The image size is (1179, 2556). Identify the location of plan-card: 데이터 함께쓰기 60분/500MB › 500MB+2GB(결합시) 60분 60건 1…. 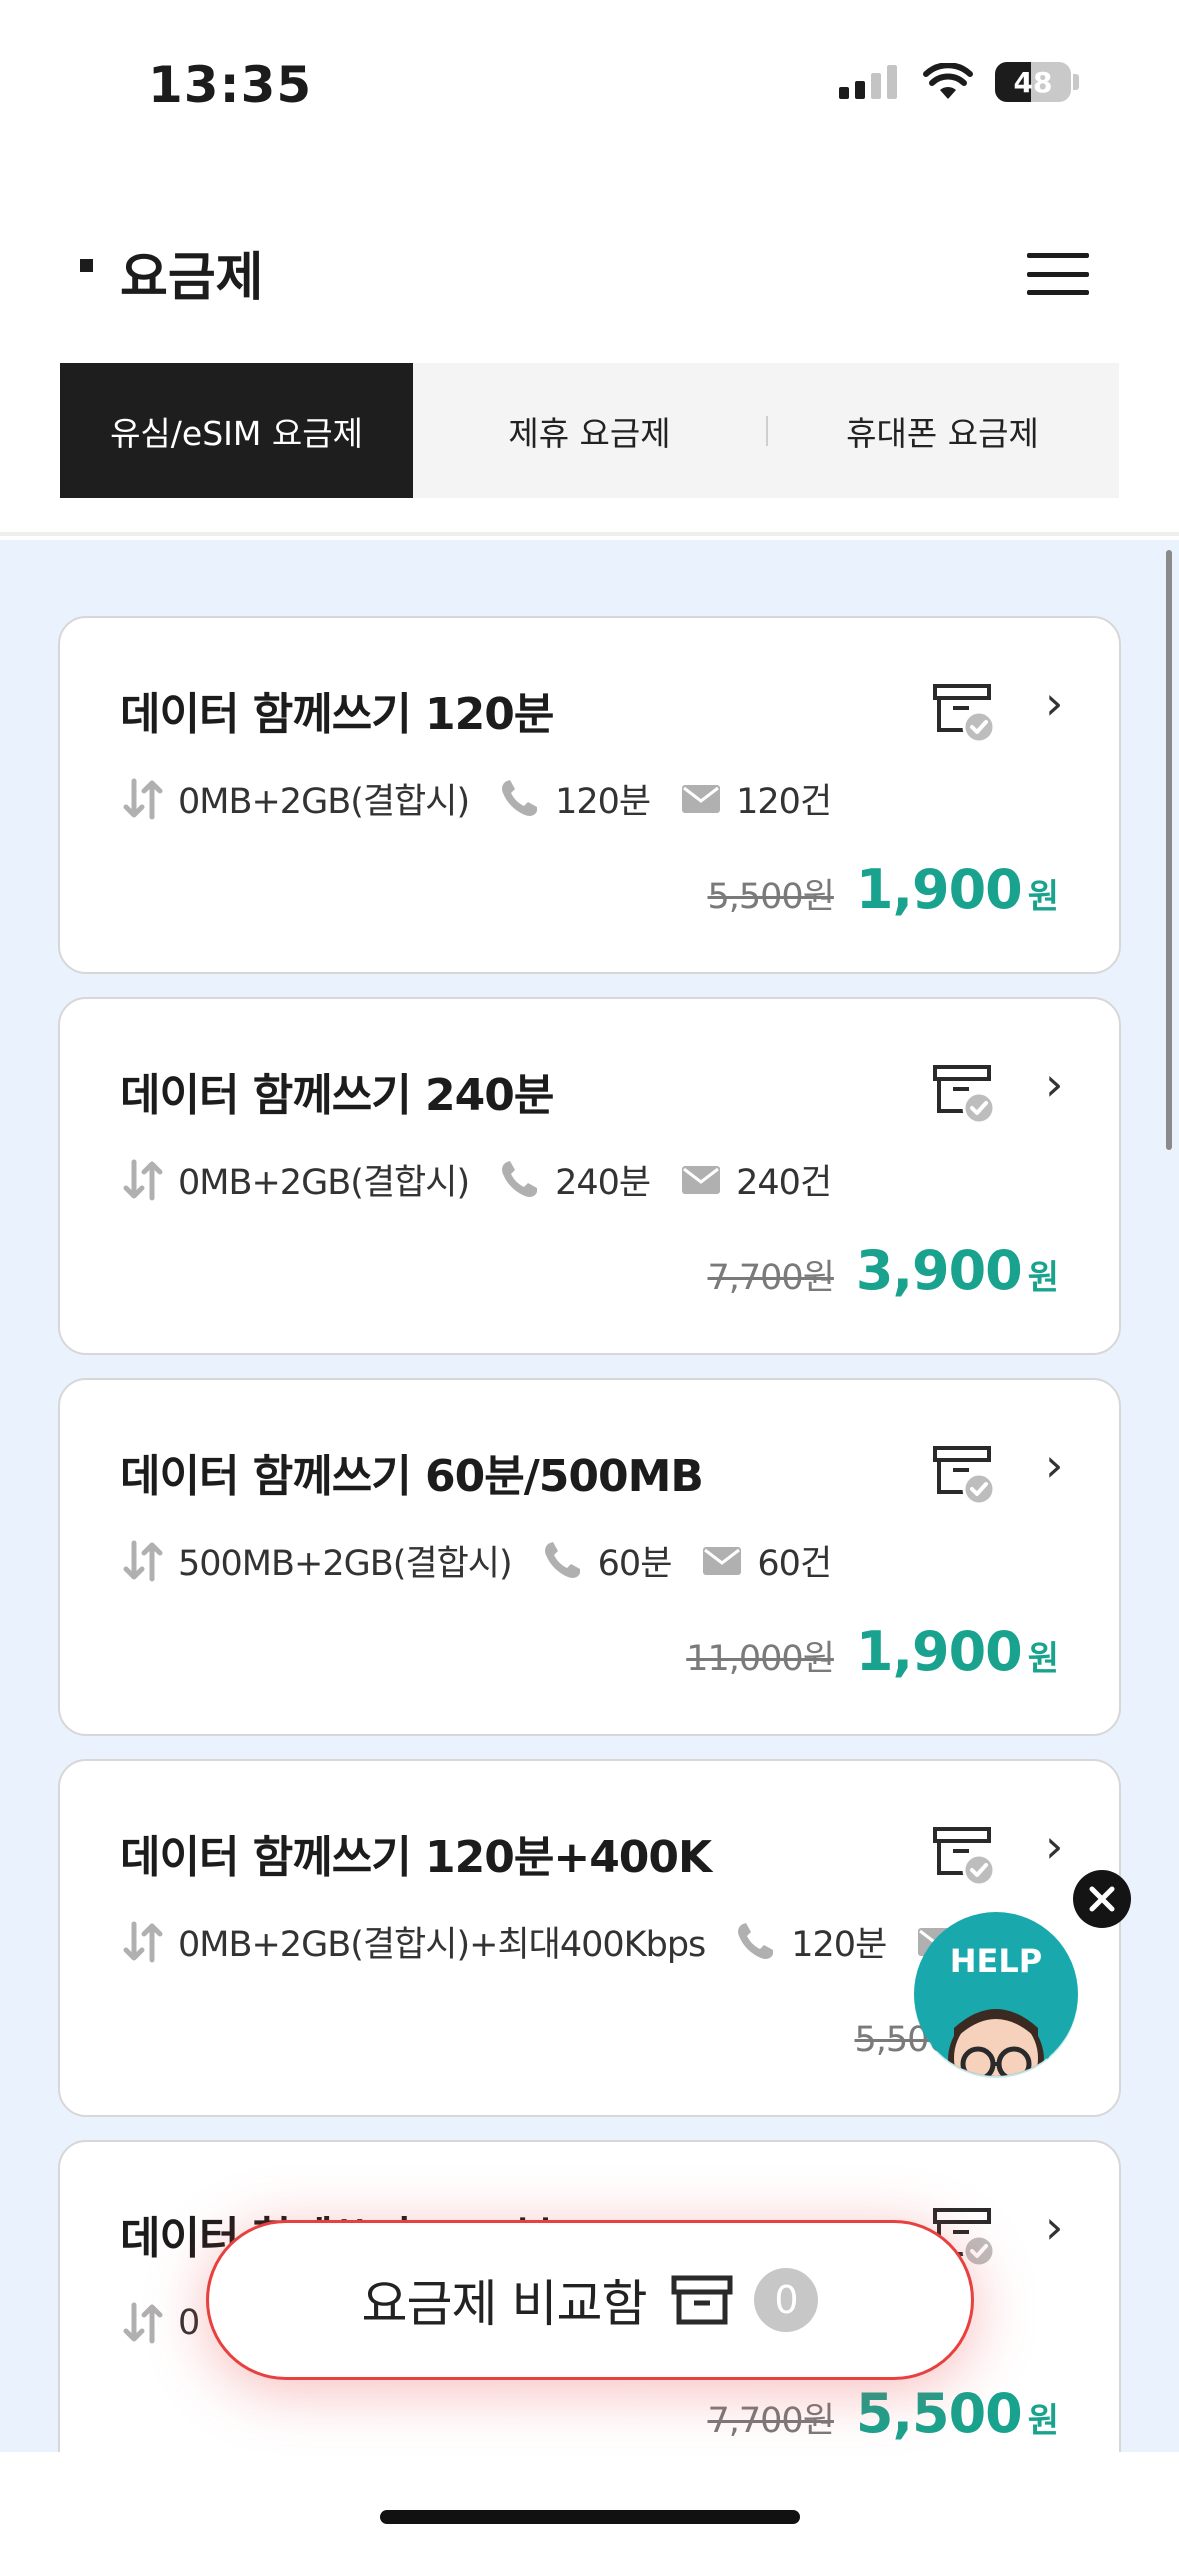
(589, 1557).